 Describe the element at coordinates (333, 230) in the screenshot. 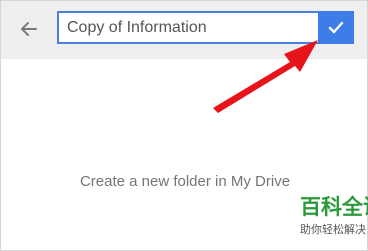

I see `watermark-subtitle: 助你轻松解决` at that location.